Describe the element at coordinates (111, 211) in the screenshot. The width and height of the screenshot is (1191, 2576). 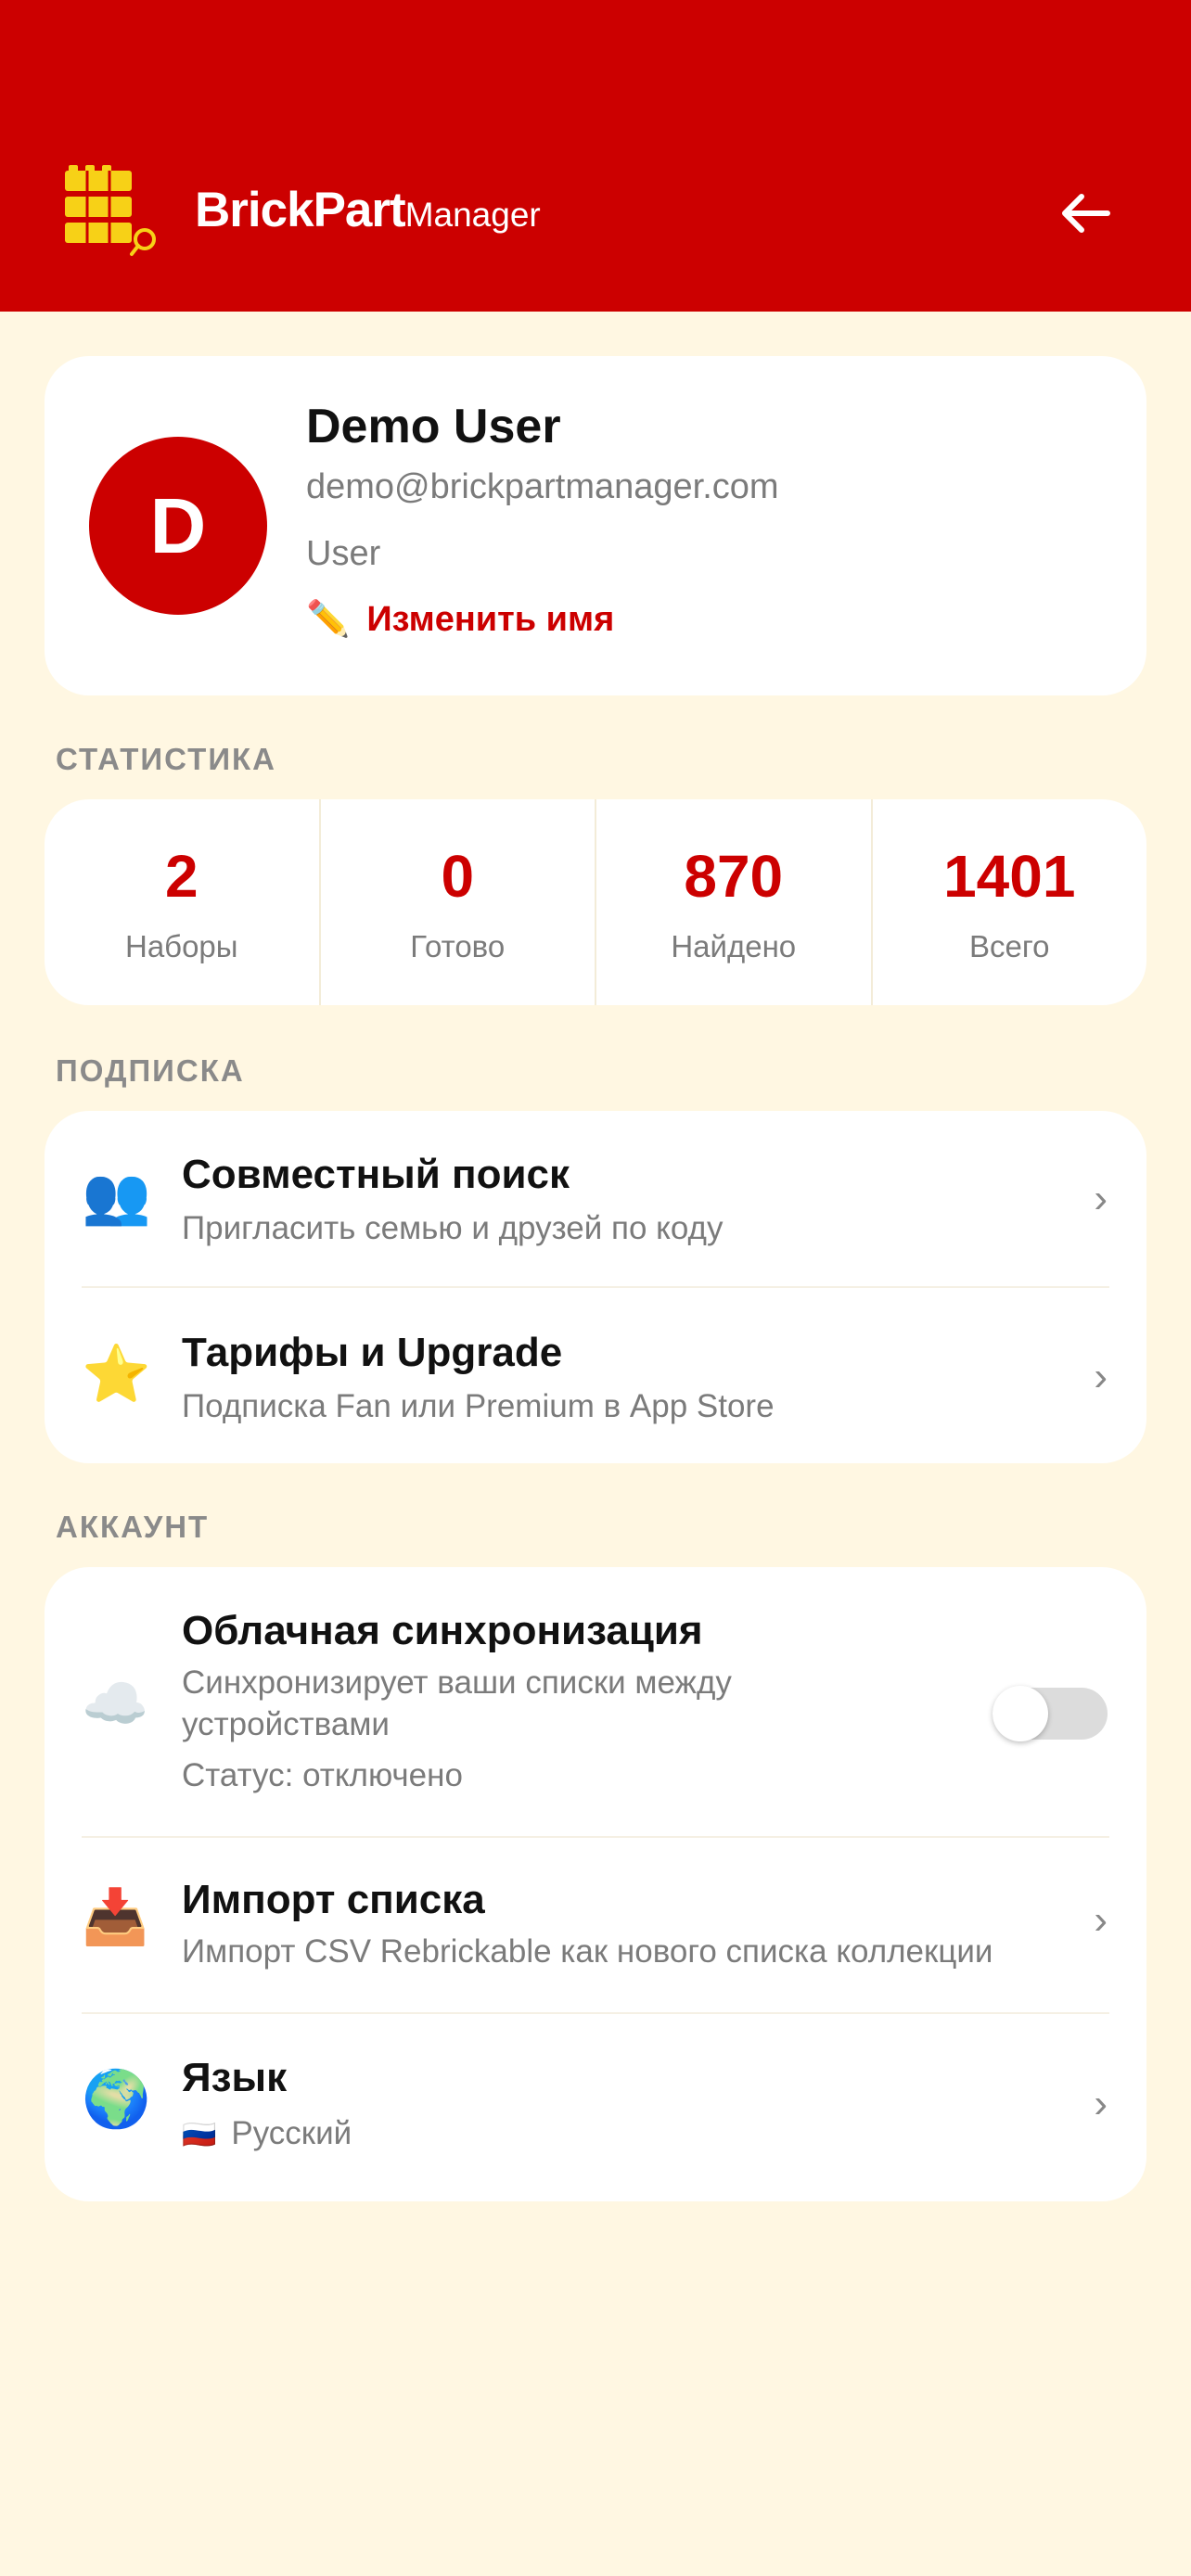
I see `brick-logo-icon` at that location.